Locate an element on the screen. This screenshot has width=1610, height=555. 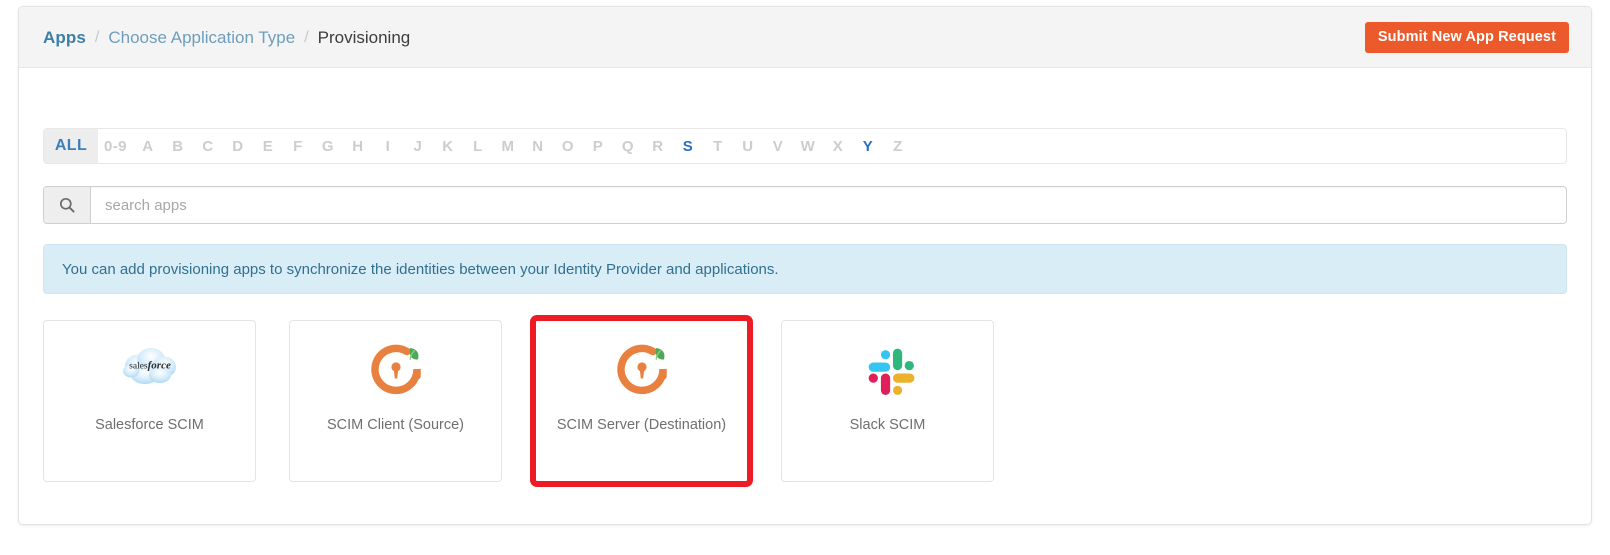
alphabet-filter-0-9: 0-9 is located at coordinates (115, 146).